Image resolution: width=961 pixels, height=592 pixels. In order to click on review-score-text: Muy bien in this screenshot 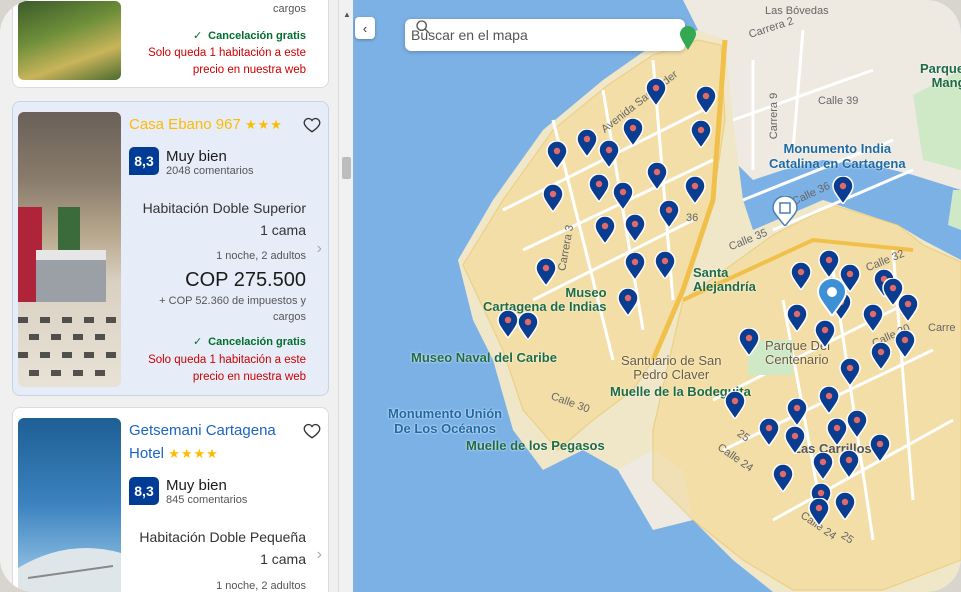, I will do `click(196, 156)`.